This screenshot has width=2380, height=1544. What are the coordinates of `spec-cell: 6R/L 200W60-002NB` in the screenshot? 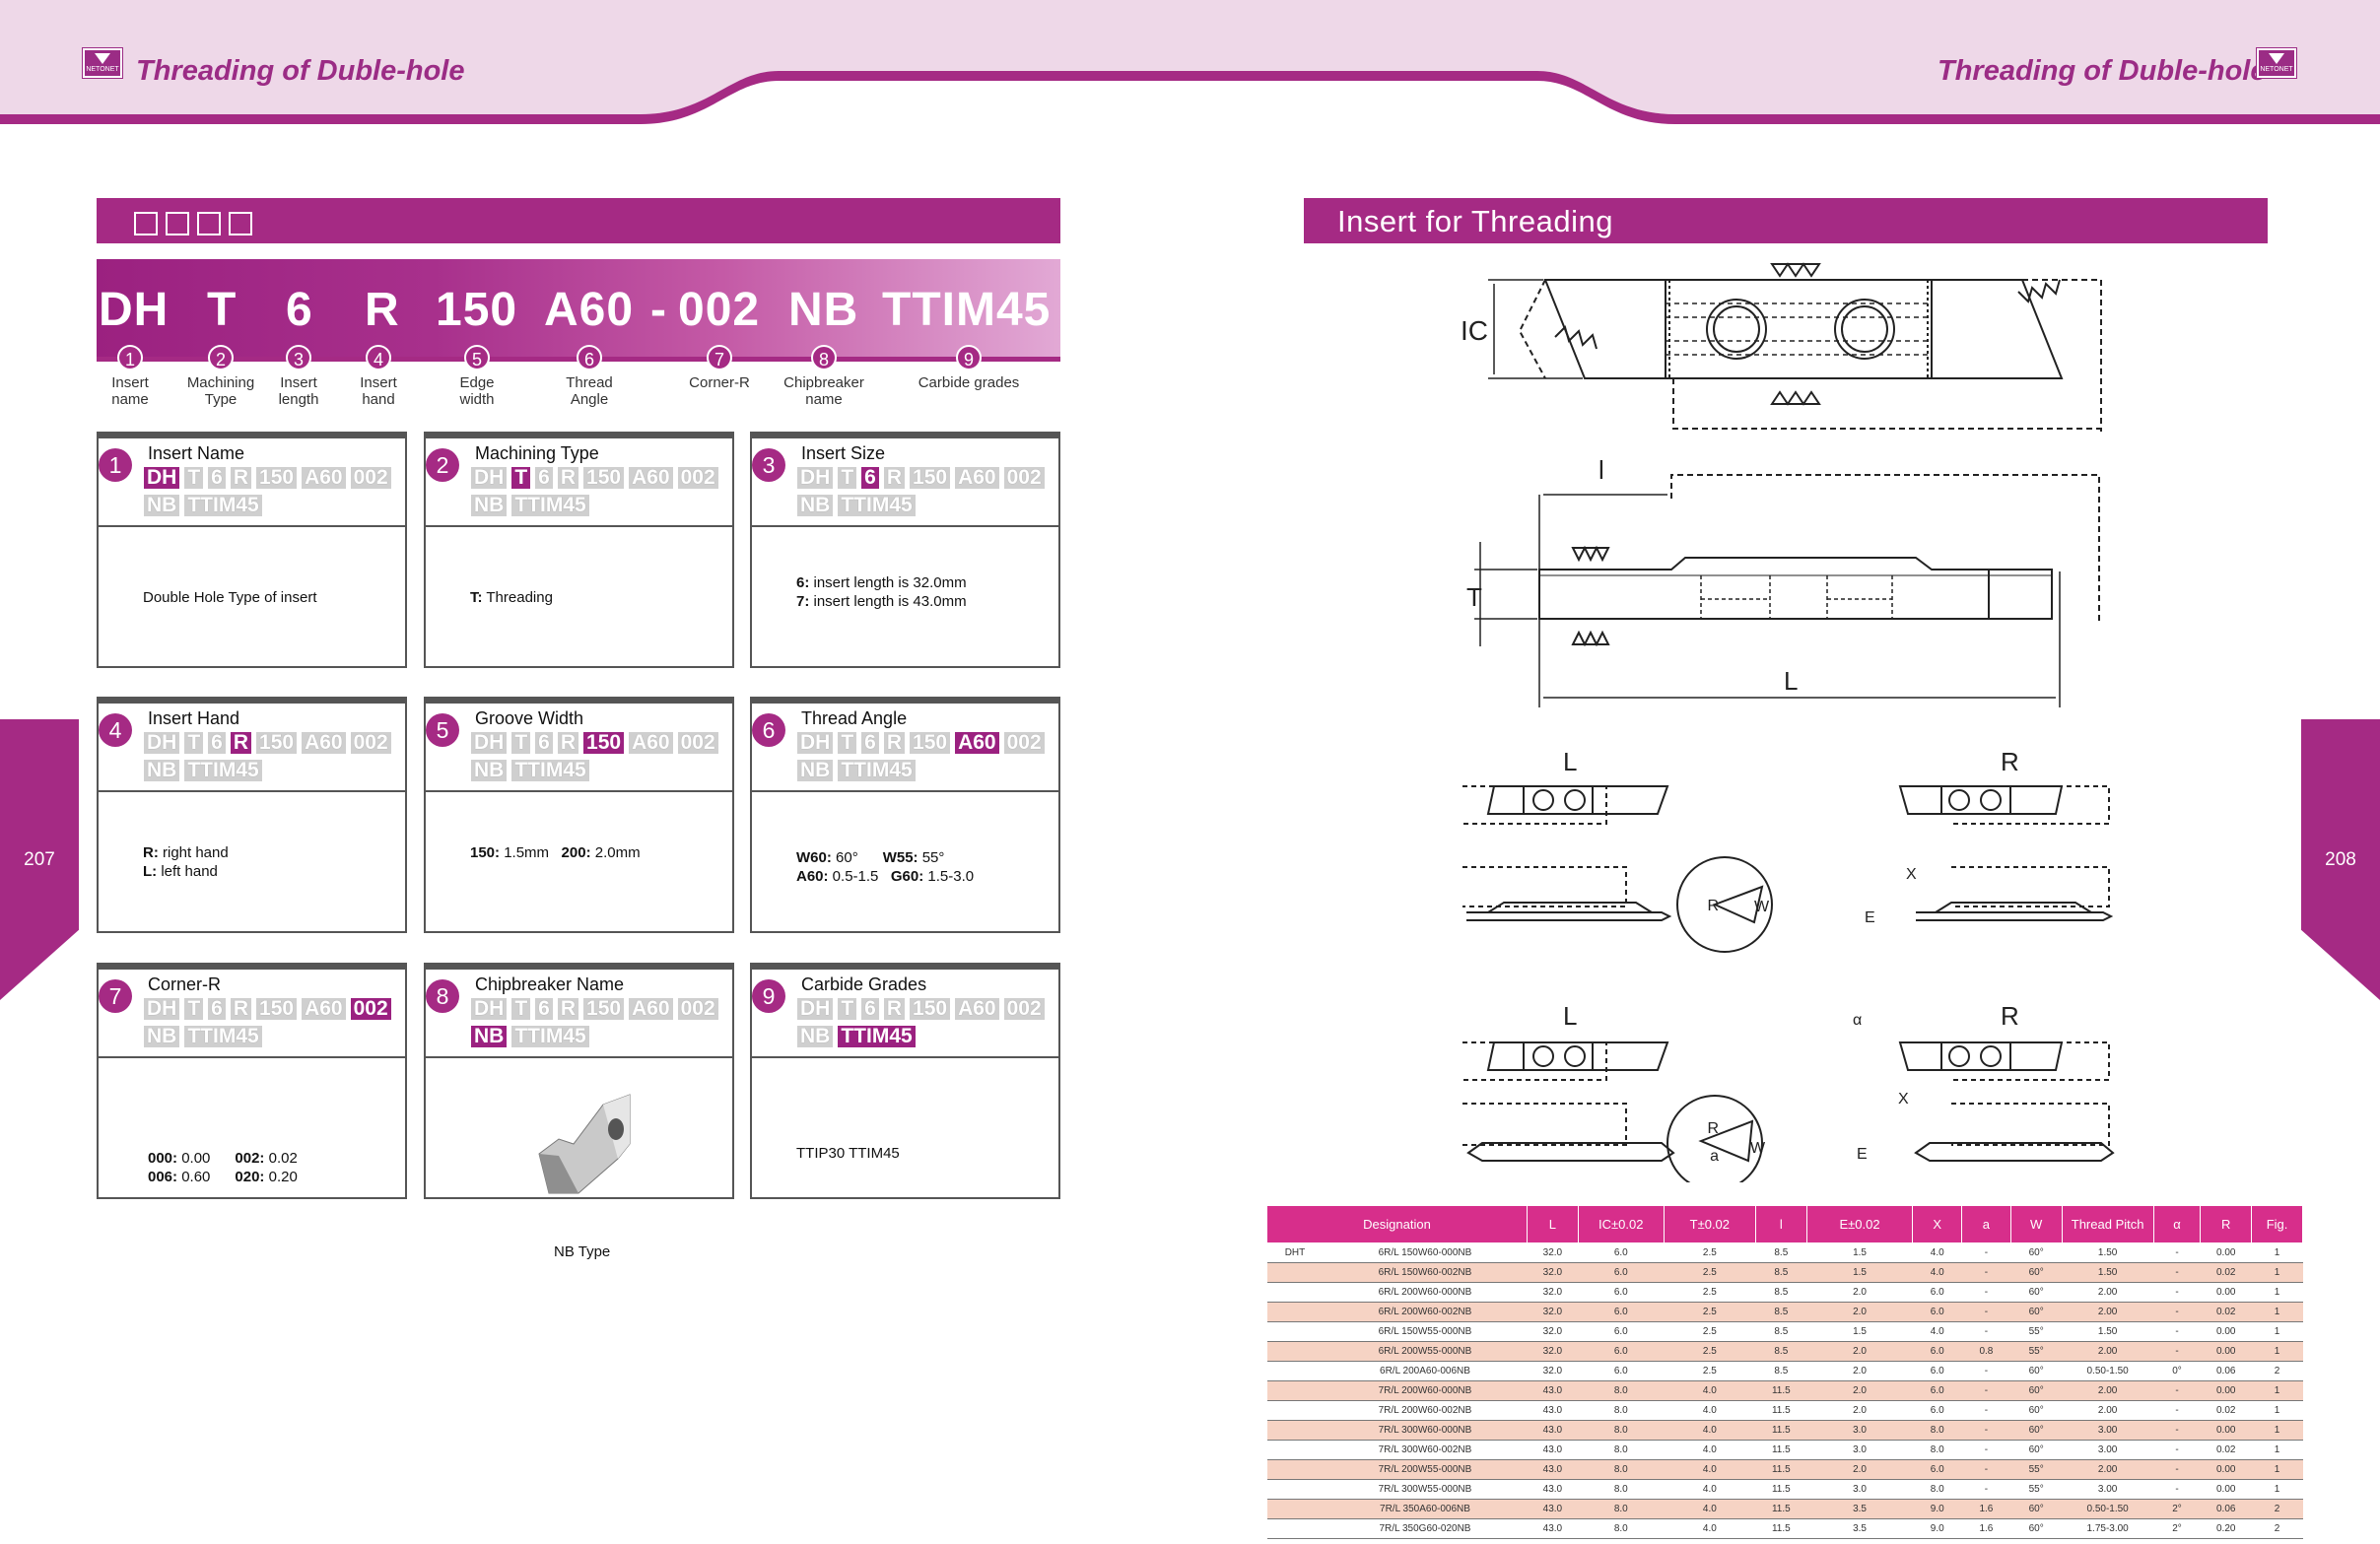 It's located at (1425, 1312).